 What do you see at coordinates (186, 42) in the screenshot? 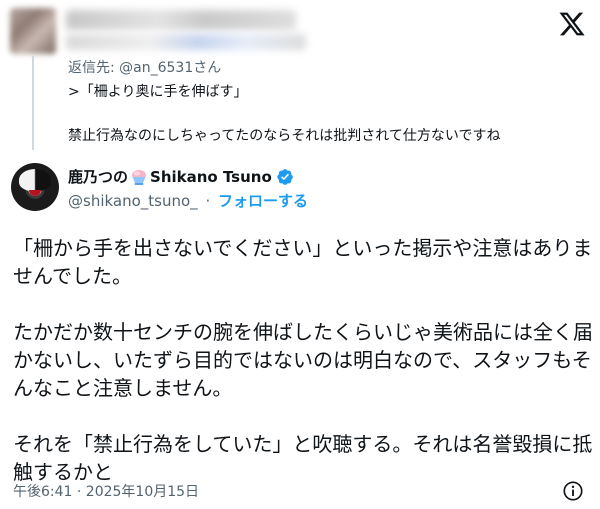
I see `reply-author-handle-blurred` at bounding box center [186, 42].